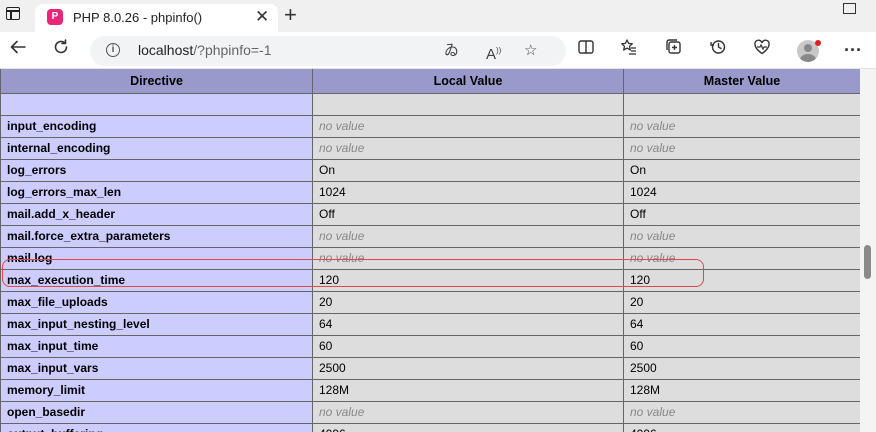  What do you see at coordinates (468, 346) in the screenshot?
I see `local-value-cell: 60` at bounding box center [468, 346].